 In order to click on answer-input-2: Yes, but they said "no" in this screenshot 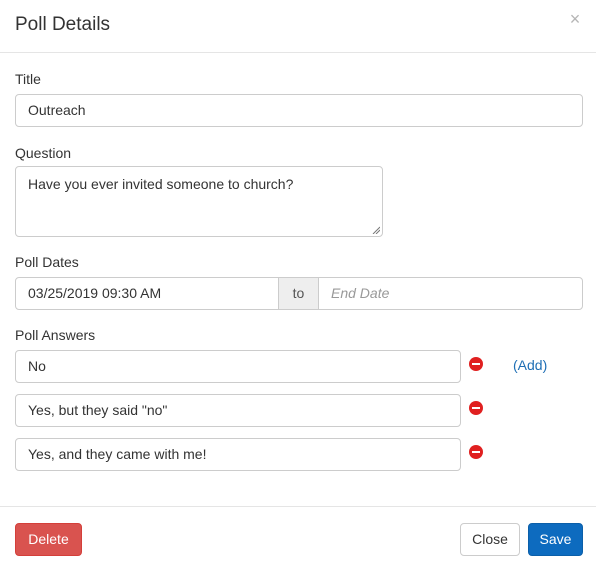, I will do `click(238, 410)`.